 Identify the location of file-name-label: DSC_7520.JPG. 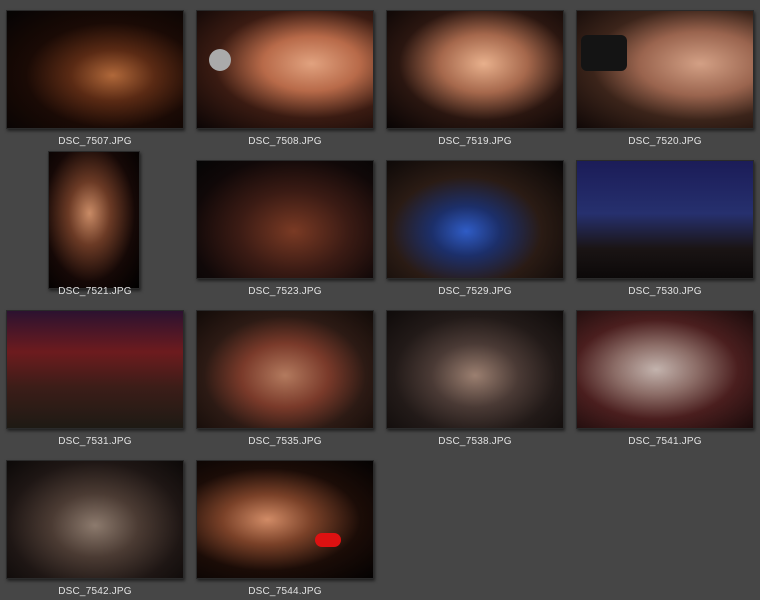
(665, 141).